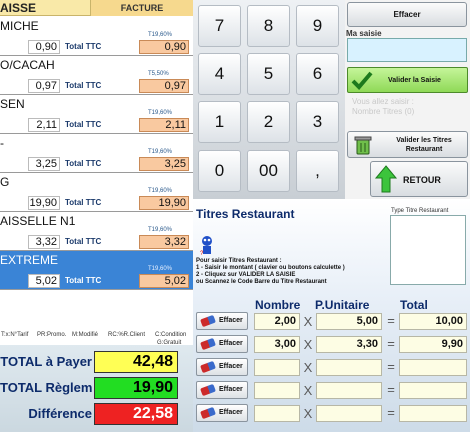  What do you see at coordinates (219, 74) in the screenshot?
I see `key-4: 4` at bounding box center [219, 74].